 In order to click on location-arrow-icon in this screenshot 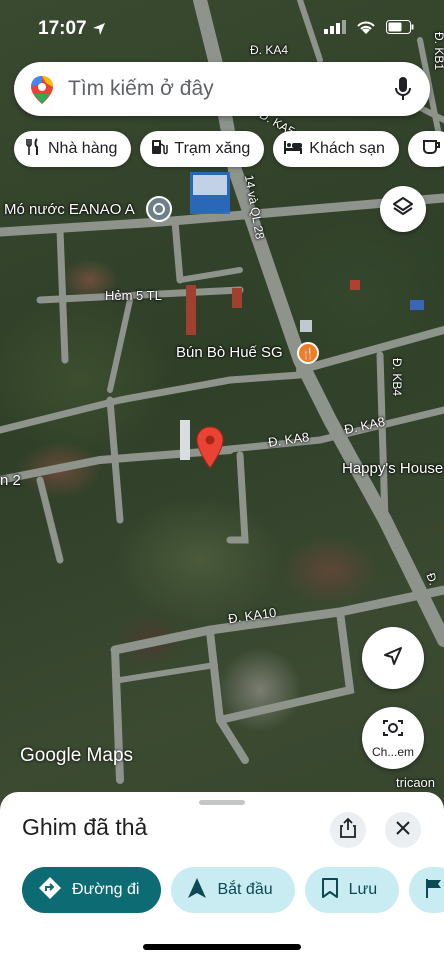, I will do `click(99, 31)`.